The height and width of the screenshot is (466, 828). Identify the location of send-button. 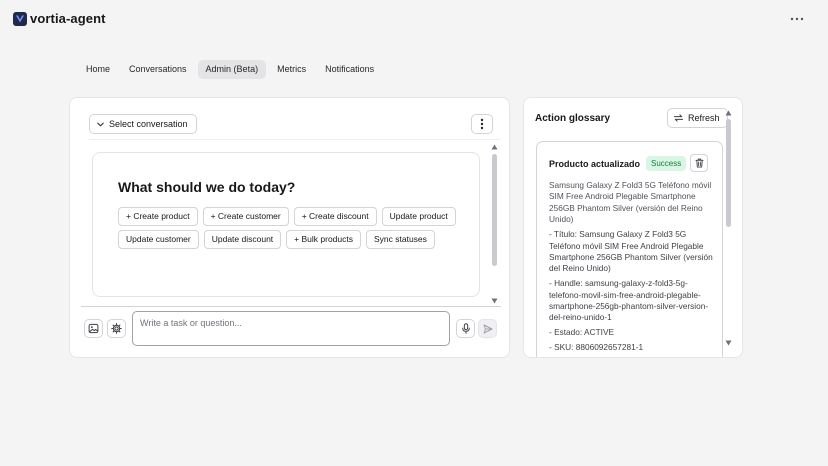
(487, 328).